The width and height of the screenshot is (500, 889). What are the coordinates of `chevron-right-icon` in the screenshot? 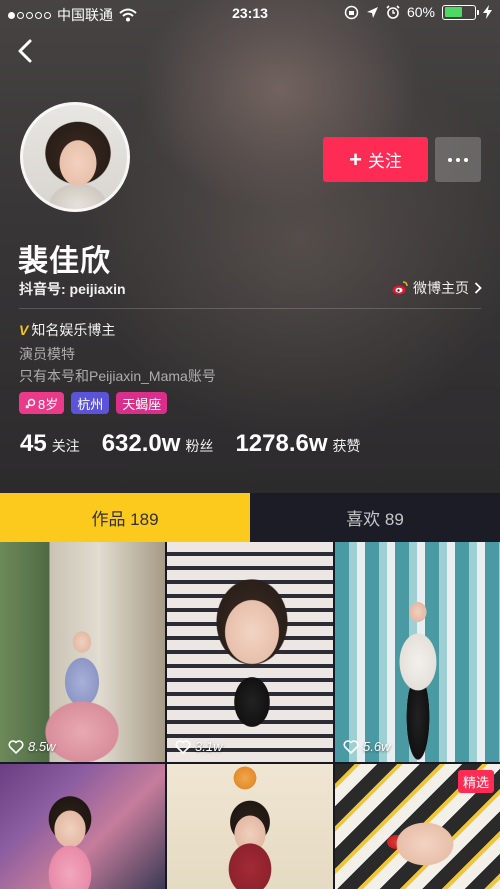 It's located at (478, 288).